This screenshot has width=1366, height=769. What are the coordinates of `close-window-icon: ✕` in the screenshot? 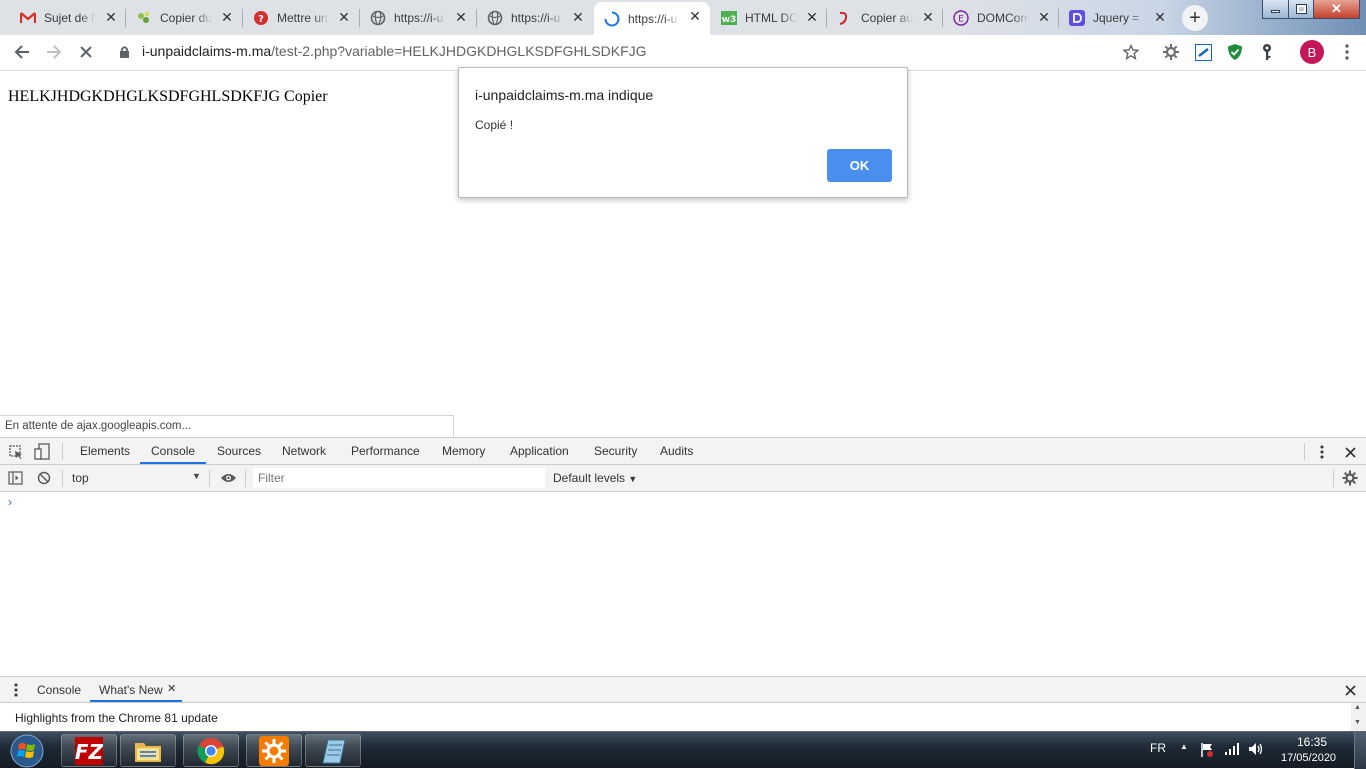 It's located at (1336, 8).